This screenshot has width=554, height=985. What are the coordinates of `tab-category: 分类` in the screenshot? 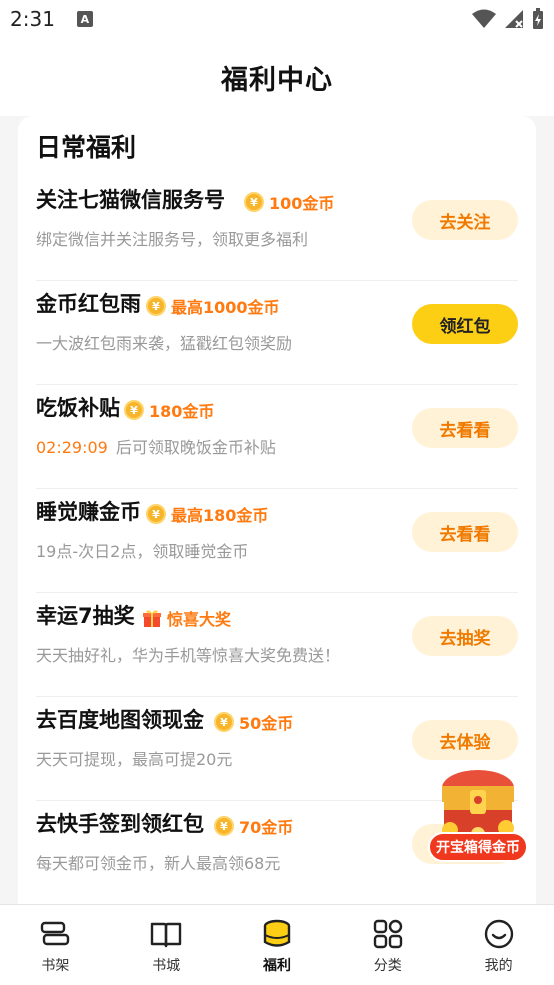 It's located at (387, 945).